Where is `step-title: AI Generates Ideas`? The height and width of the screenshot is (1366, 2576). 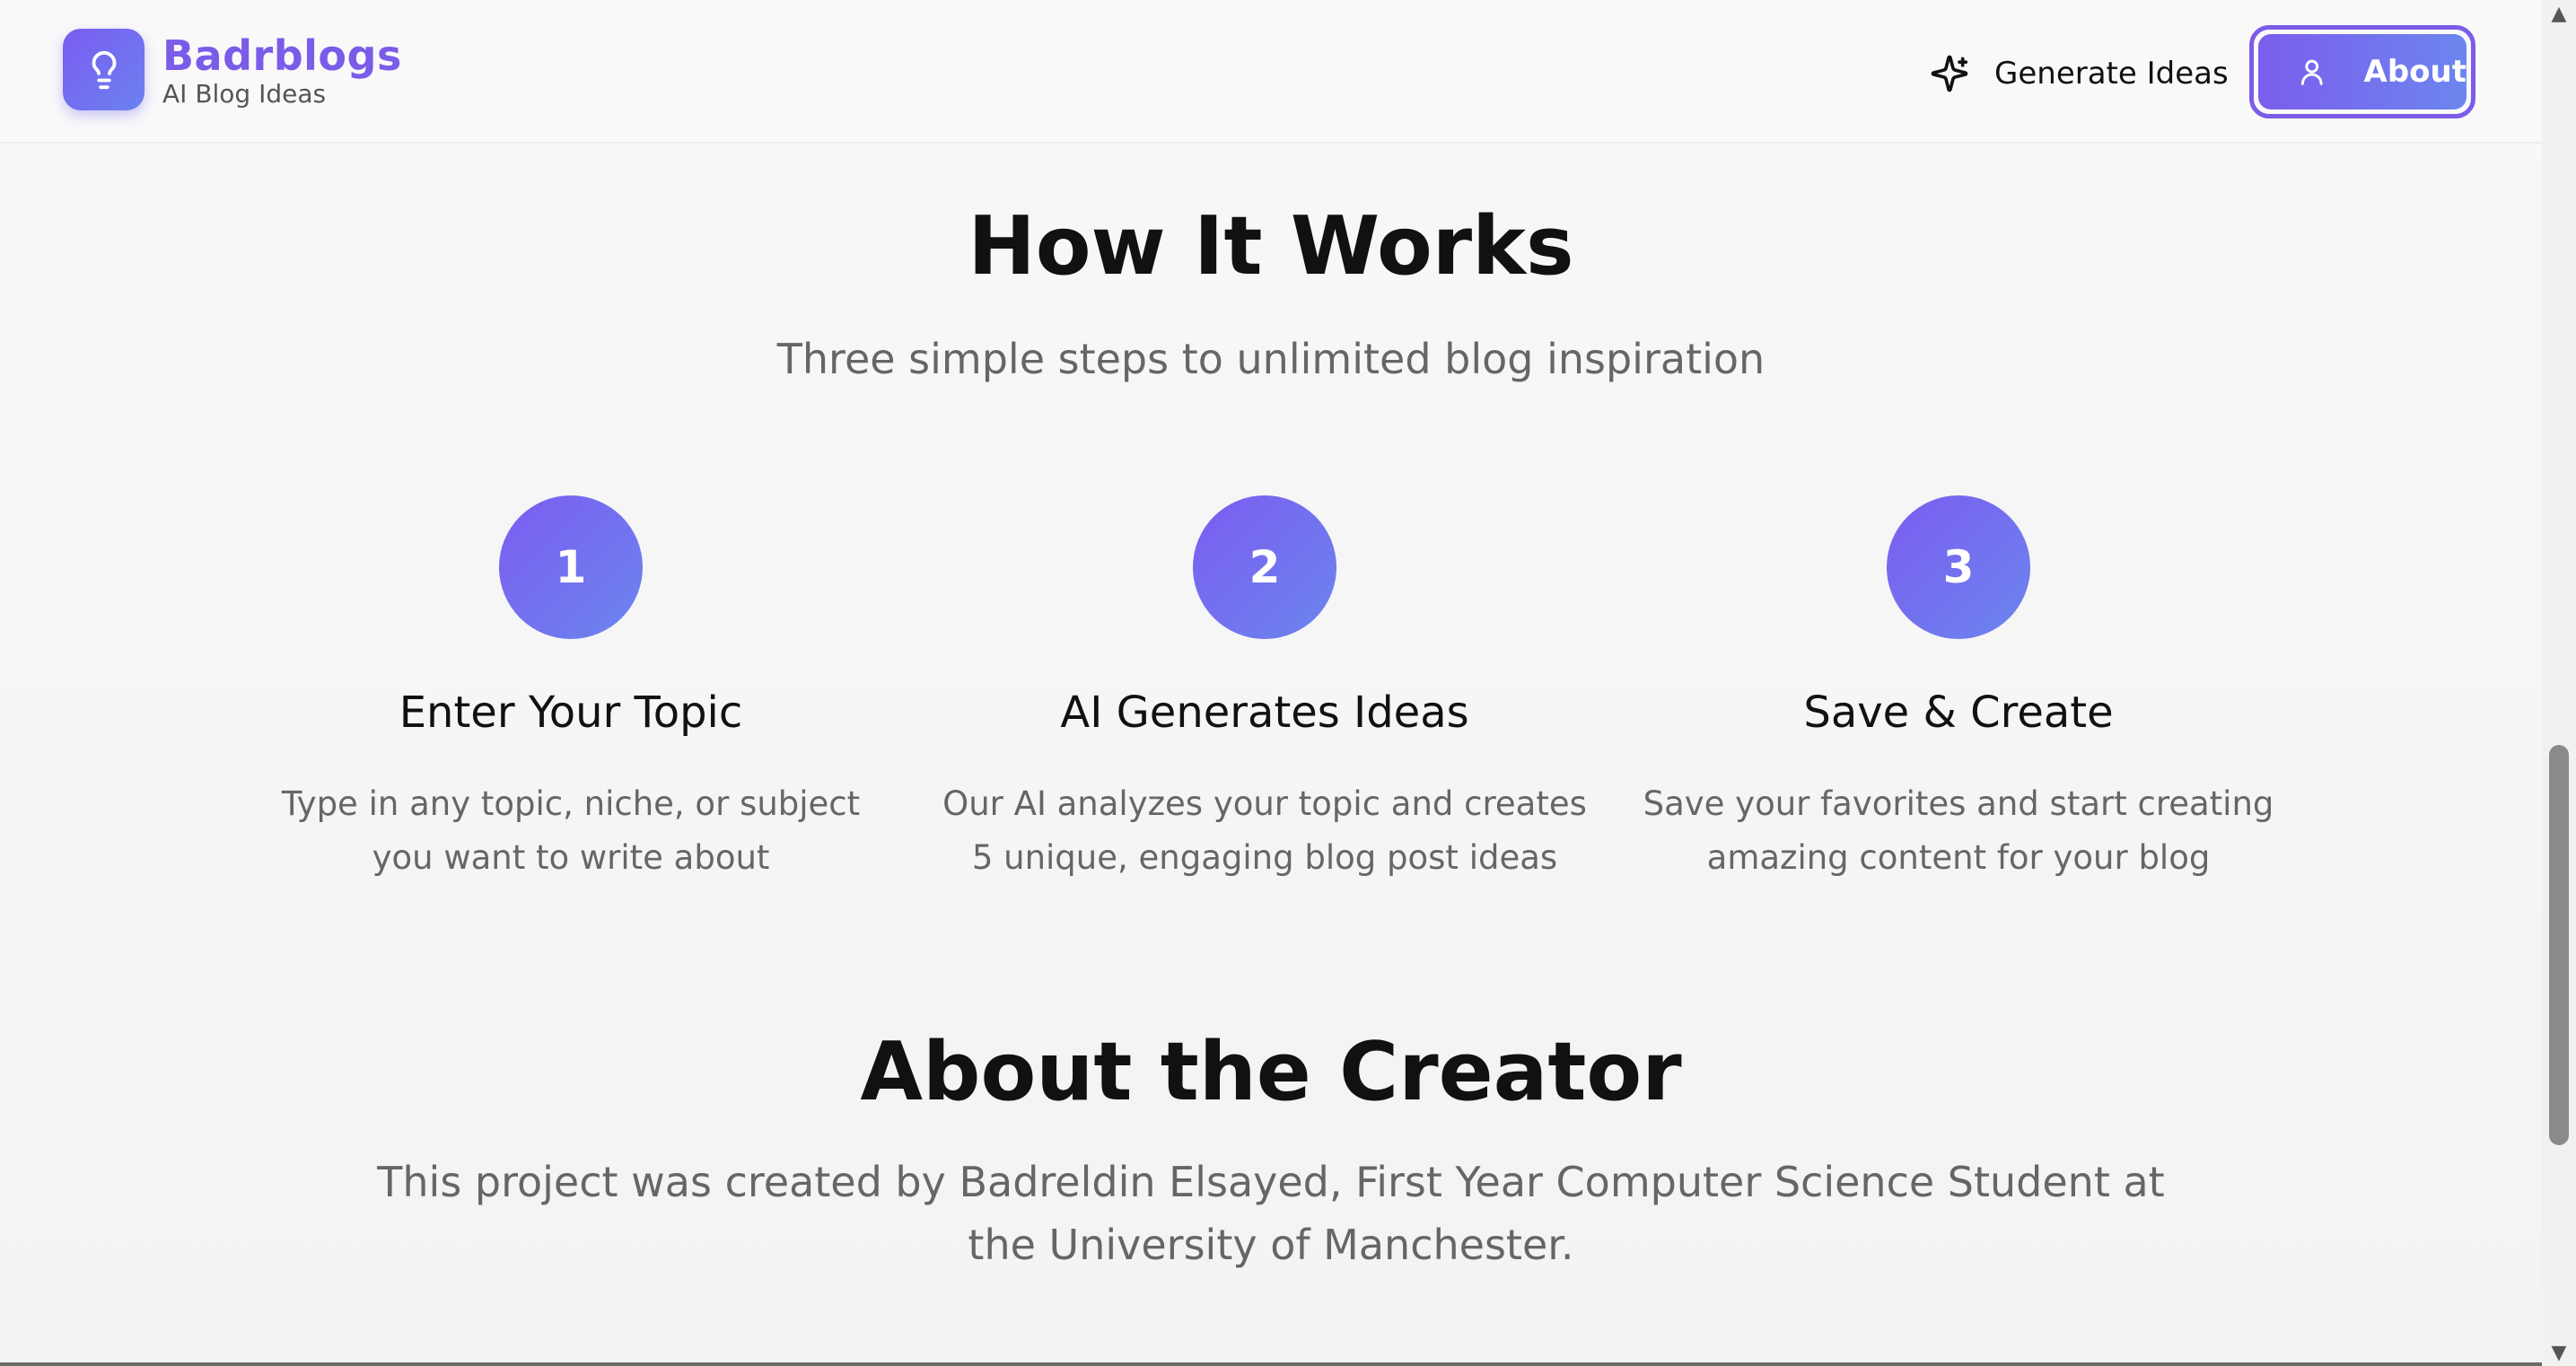
step-title: AI Generates Ideas is located at coordinates (1264, 712).